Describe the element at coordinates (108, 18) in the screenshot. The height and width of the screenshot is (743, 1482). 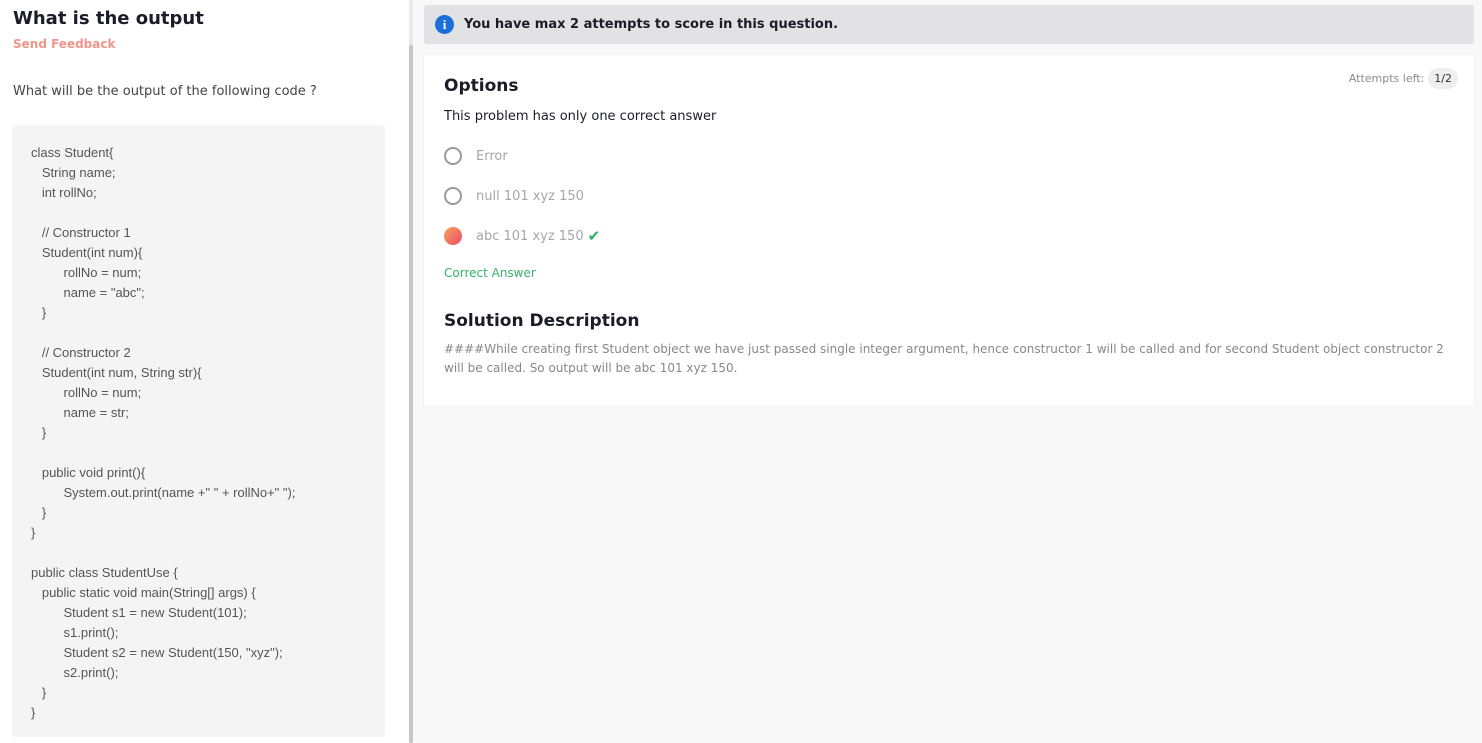
I see `question-title: What is the output` at that location.